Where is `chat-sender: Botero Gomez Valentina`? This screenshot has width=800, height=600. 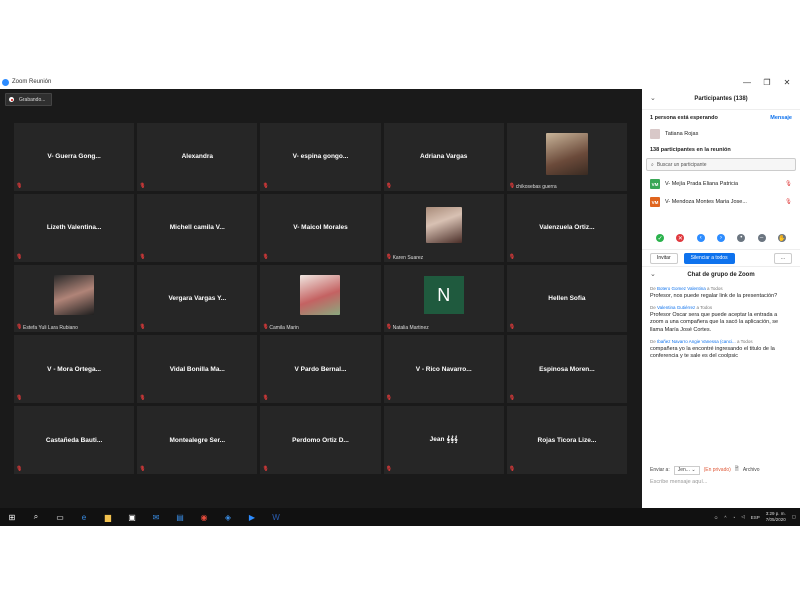 chat-sender: Botero Gomez Valentina is located at coordinates (681, 288).